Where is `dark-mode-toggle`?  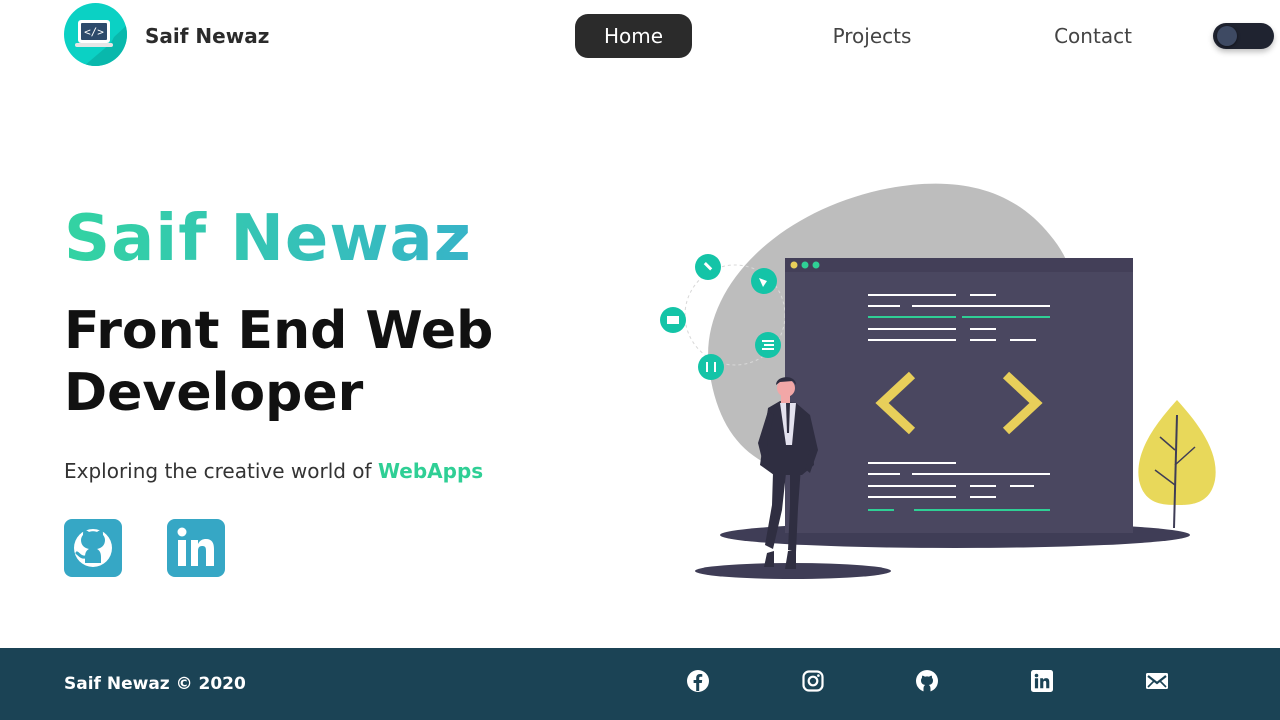 dark-mode-toggle is located at coordinates (1243, 36).